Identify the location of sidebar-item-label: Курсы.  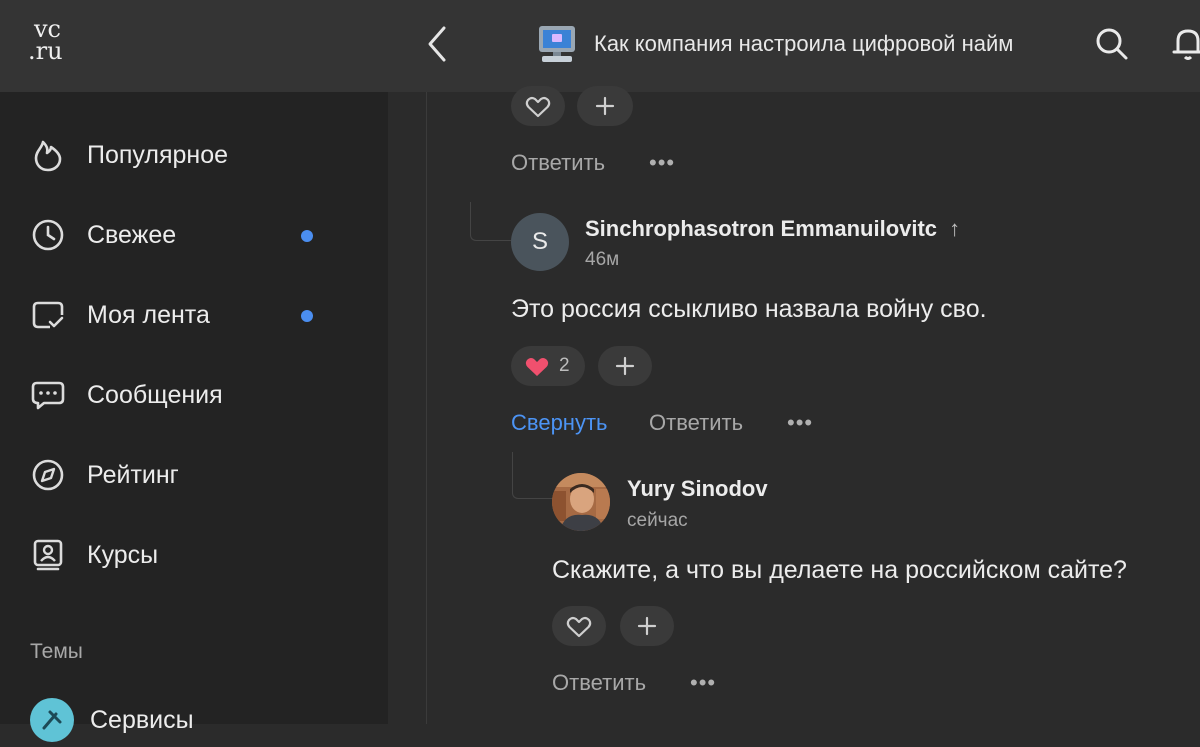
(123, 555).